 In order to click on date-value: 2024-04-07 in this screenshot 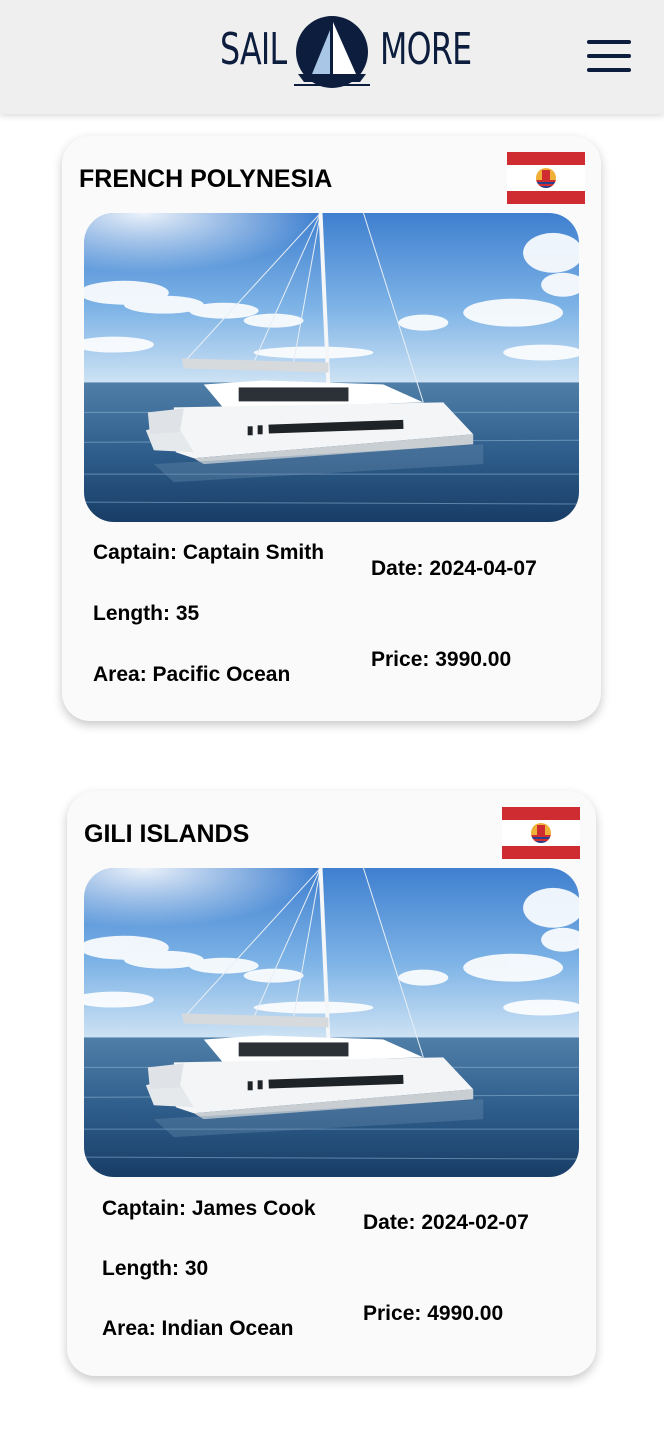, I will do `click(483, 568)`.